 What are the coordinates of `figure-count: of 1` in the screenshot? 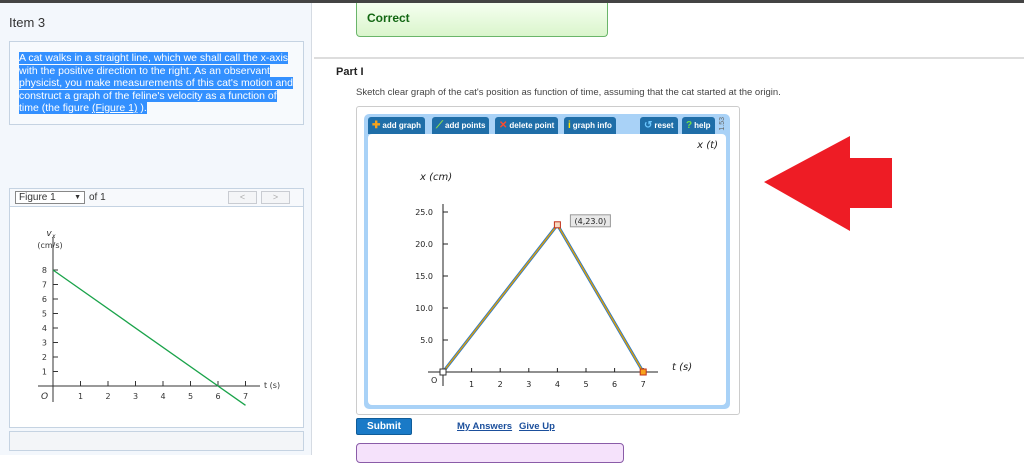 It's located at (97, 197).